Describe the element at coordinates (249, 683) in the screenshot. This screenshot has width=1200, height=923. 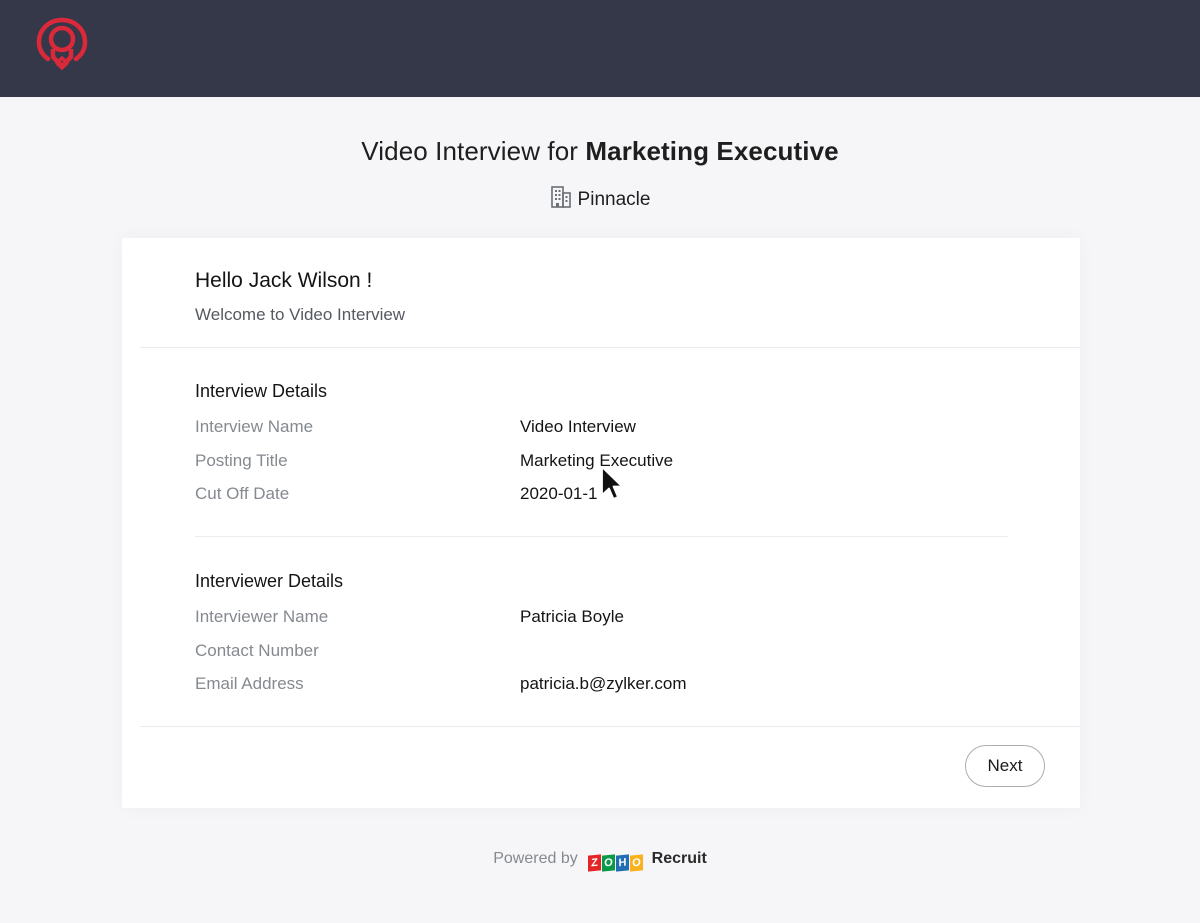
I see `email-address-label: Email Address` at that location.